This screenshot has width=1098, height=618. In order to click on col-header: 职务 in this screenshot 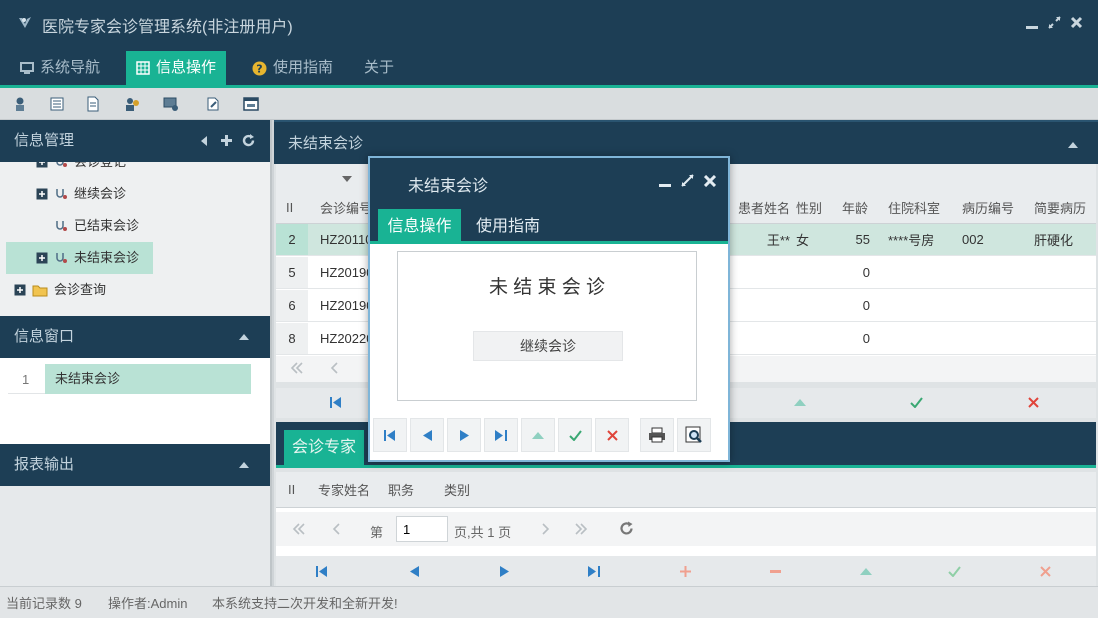, I will do `click(408, 489)`.